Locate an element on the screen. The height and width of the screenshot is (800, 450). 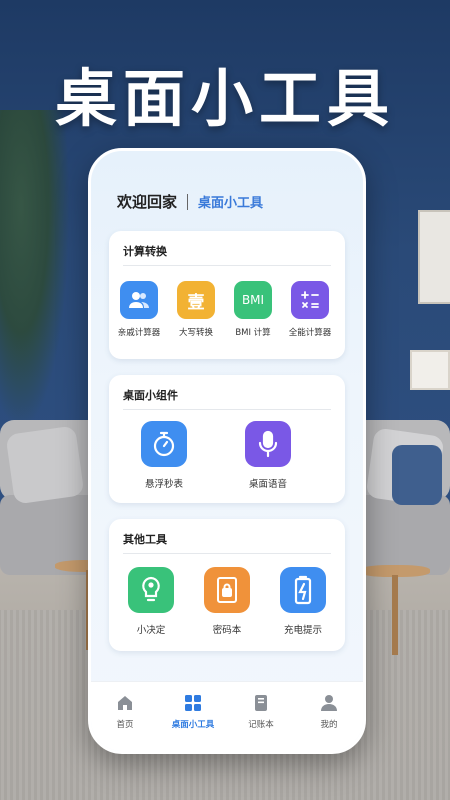
tool-small-decision: 小决定 is located at coordinates (151, 601).